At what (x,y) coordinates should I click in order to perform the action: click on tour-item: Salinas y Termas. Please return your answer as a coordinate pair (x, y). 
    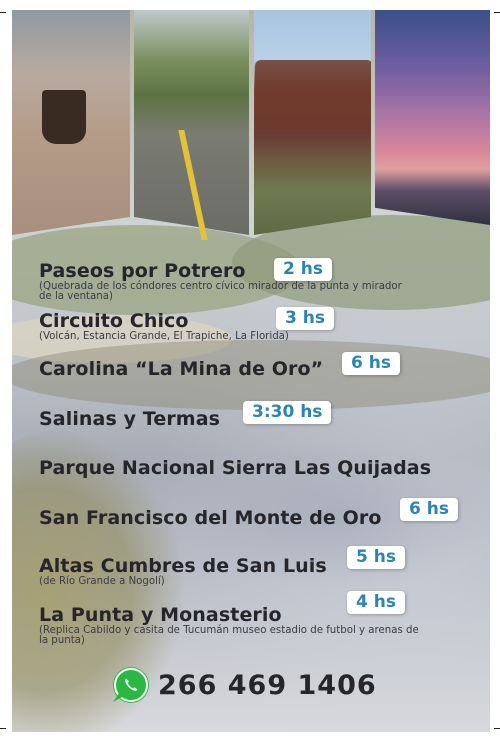
    Looking at the image, I should click on (129, 419).